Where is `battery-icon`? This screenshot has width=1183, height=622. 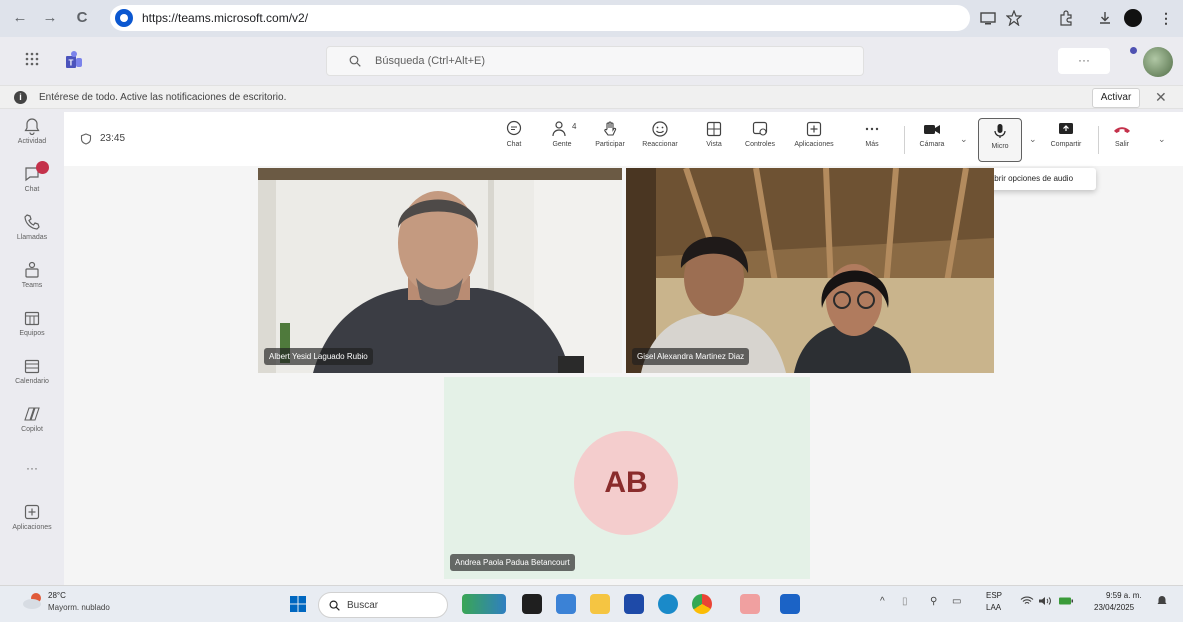 battery-icon is located at coordinates (1066, 601).